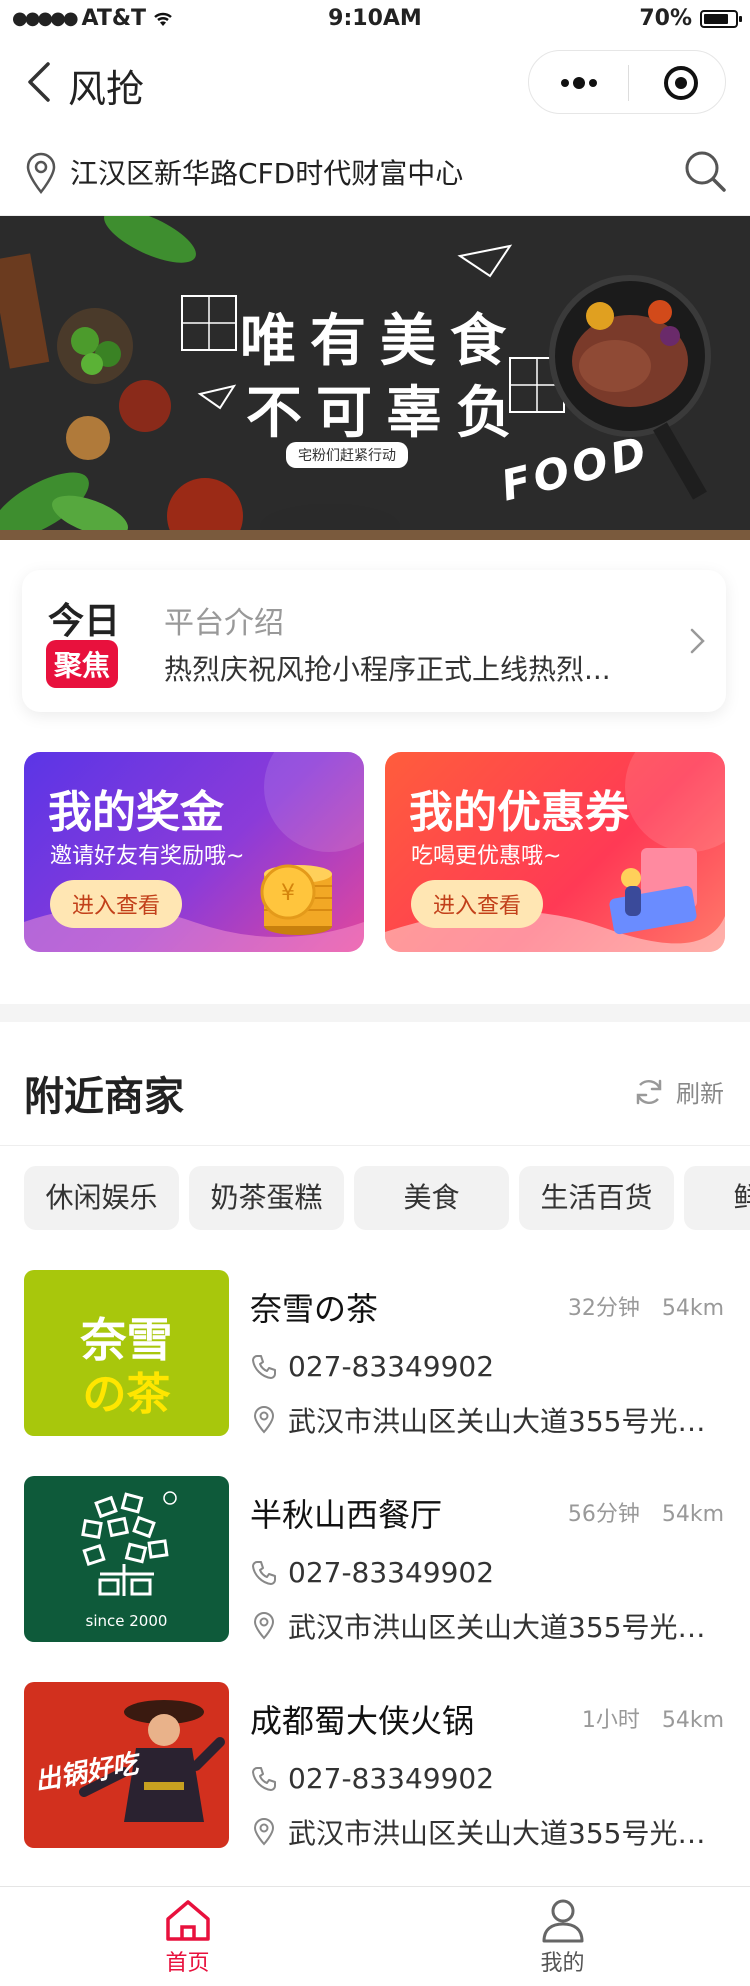 This screenshot has width=750, height=1986. What do you see at coordinates (375, 82) in the screenshot?
I see `nav-bar: 风抢` at bounding box center [375, 82].